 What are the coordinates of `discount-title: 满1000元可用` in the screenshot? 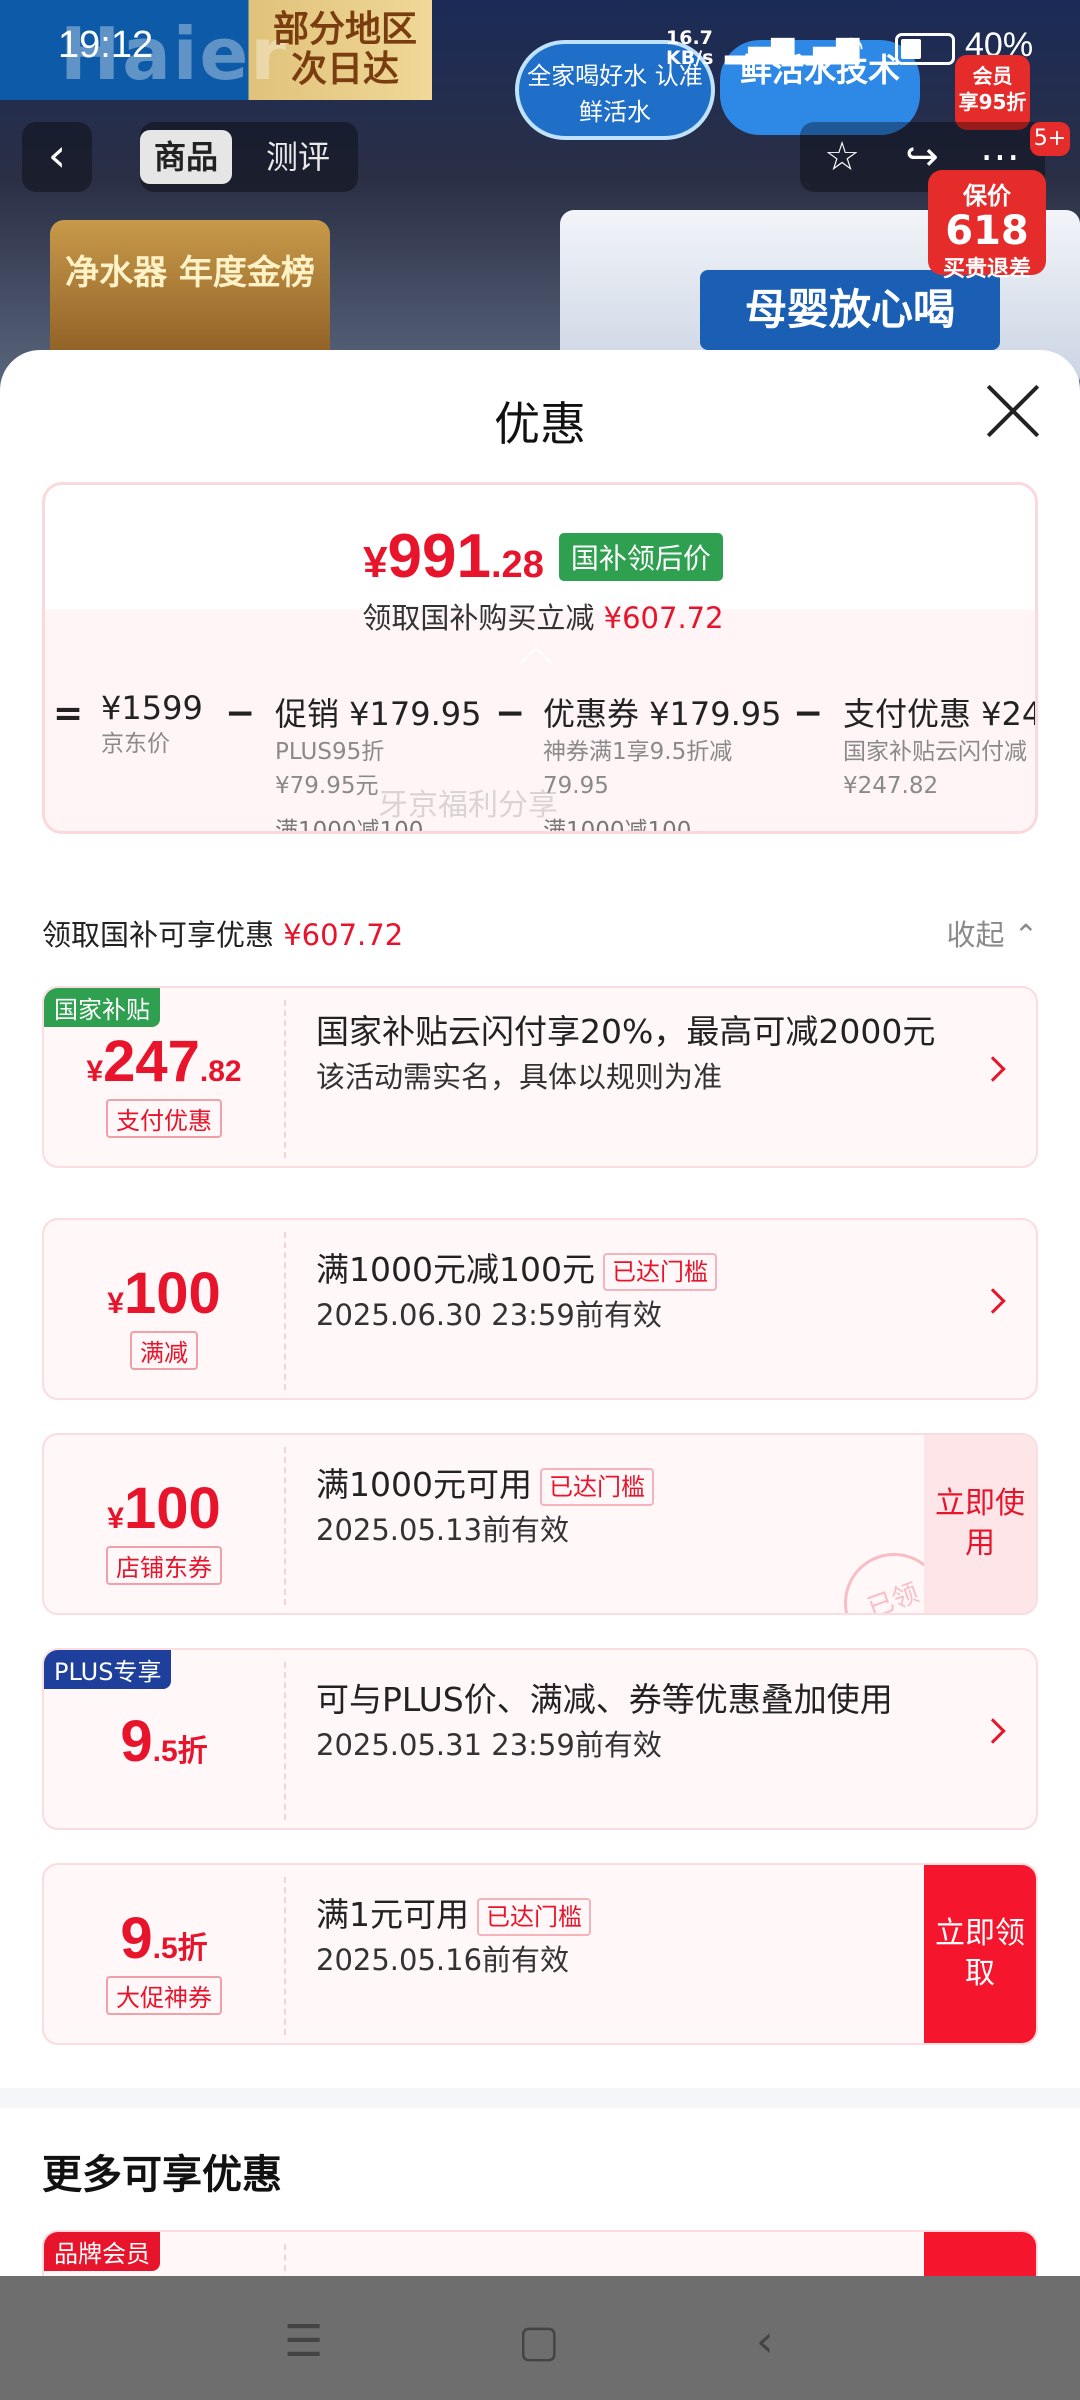 It's located at (424, 1484).